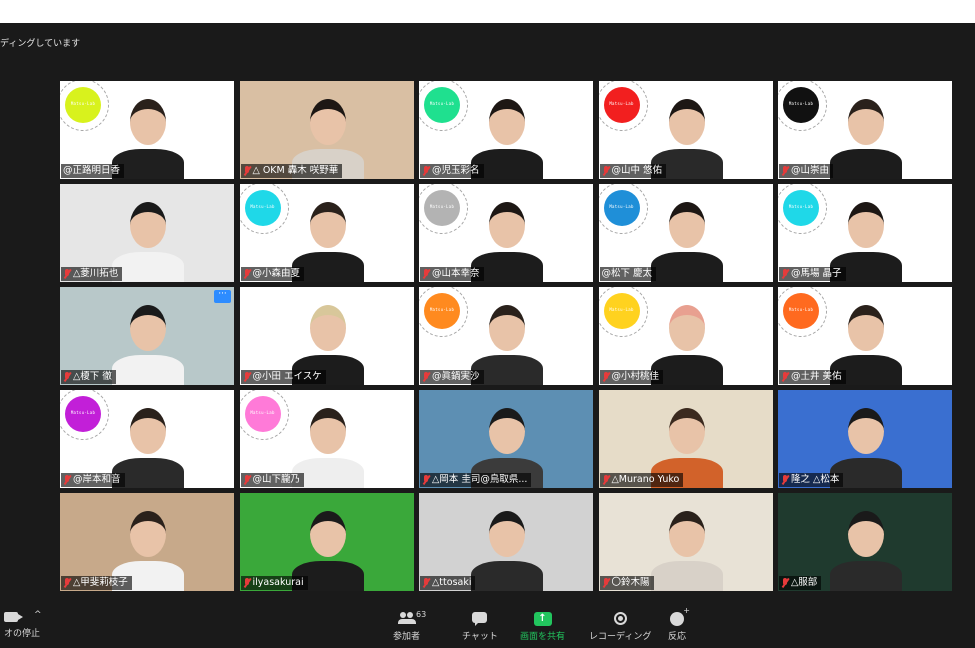 The width and height of the screenshot is (975, 648). Describe the element at coordinates (274, 583) in the screenshot. I see `participant-name-tag: ilyasakurai` at that location.